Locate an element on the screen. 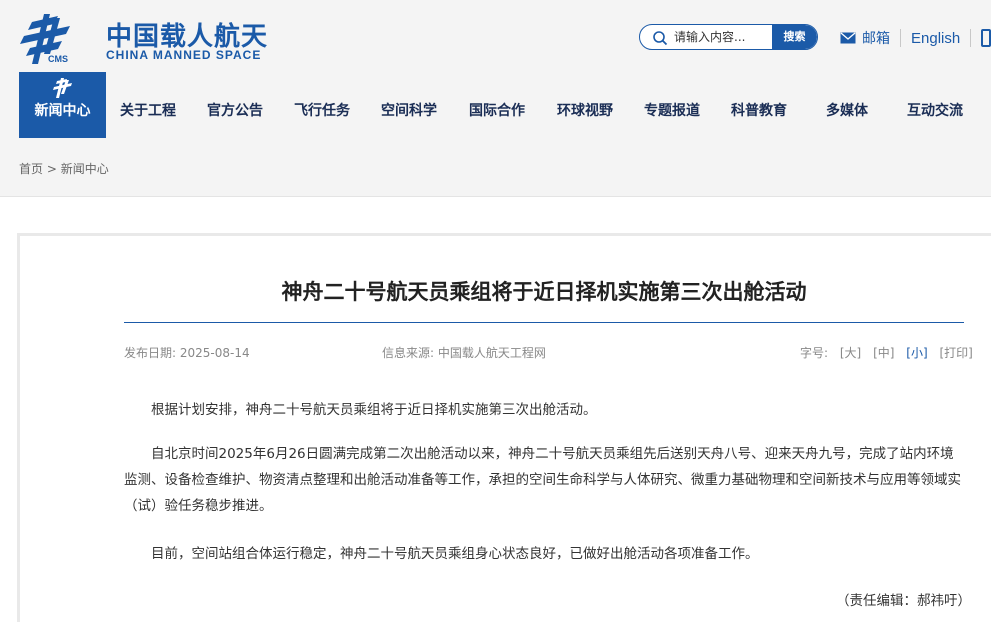 The width and height of the screenshot is (991, 622). breadcrumb-home-link: 首页 is located at coordinates (31, 169).